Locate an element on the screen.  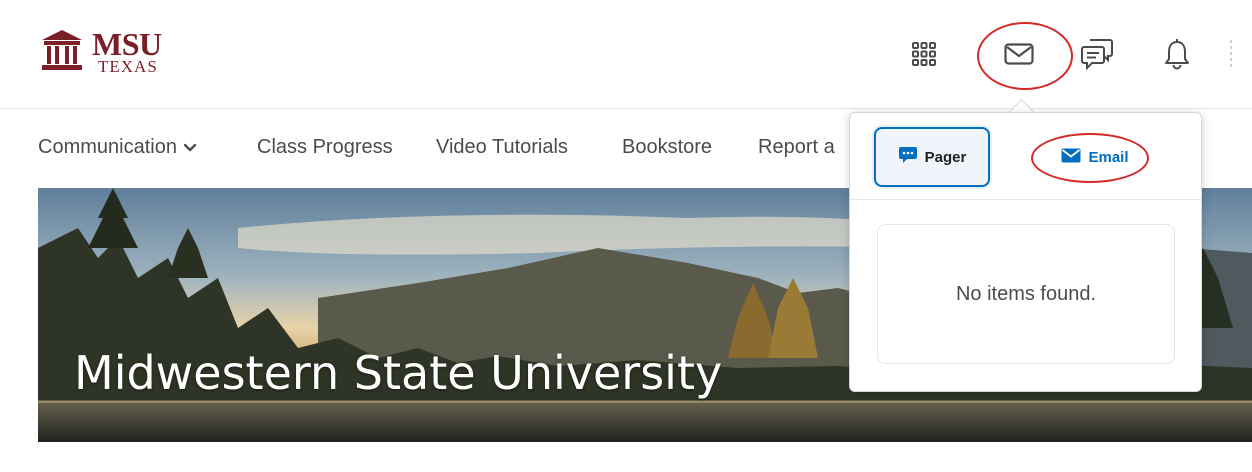
nav-communication: Communication is located at coordinates (117, 147).